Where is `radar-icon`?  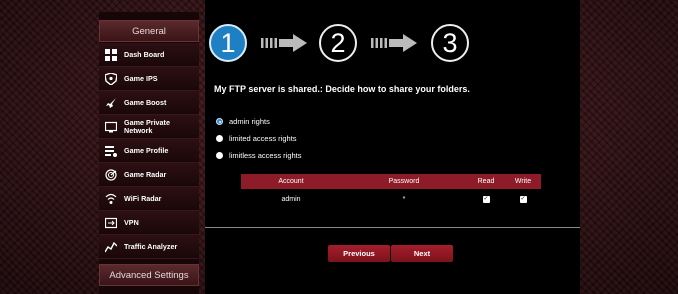
radar-icon is located at coordinates (111, 175).